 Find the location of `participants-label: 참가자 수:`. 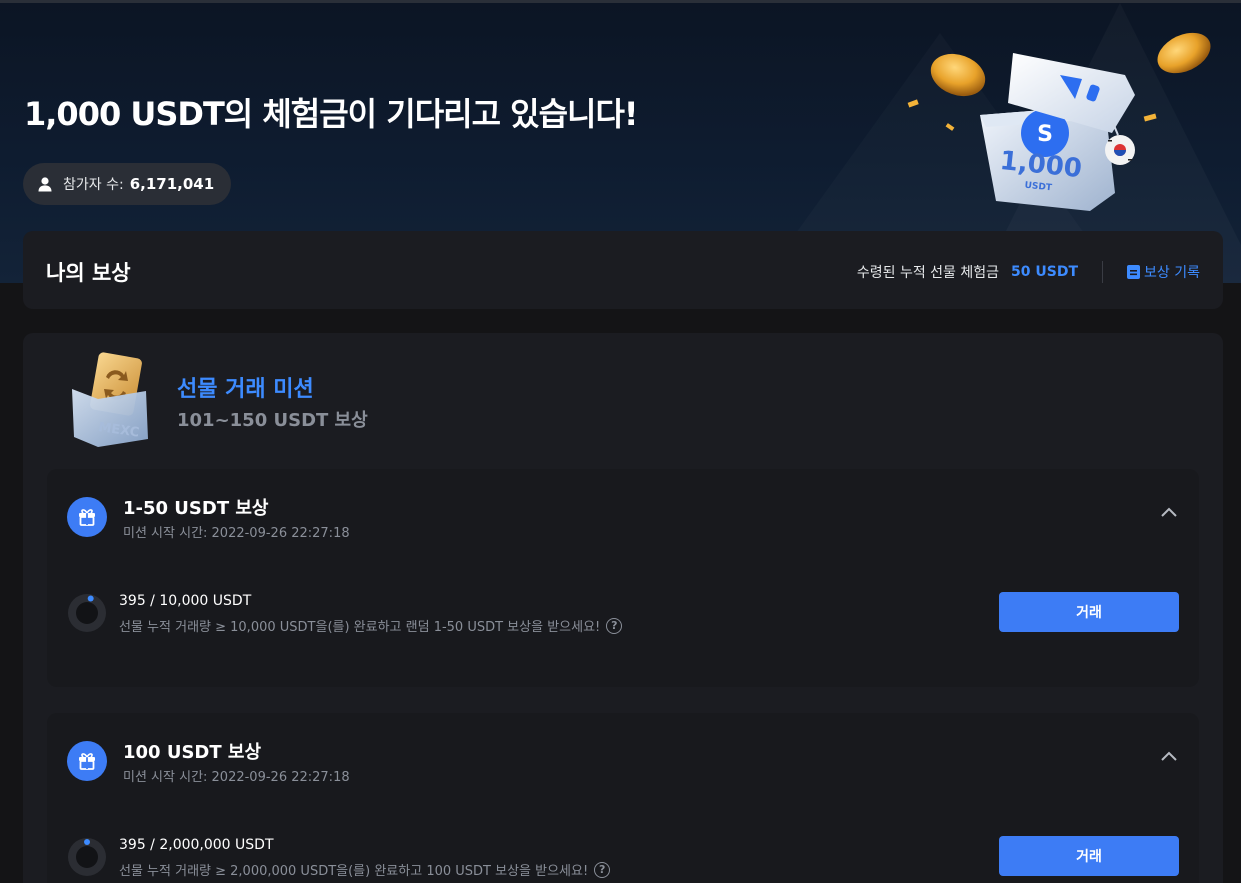

participants-label: 참가자 수: is located at coordinates (93, 185).